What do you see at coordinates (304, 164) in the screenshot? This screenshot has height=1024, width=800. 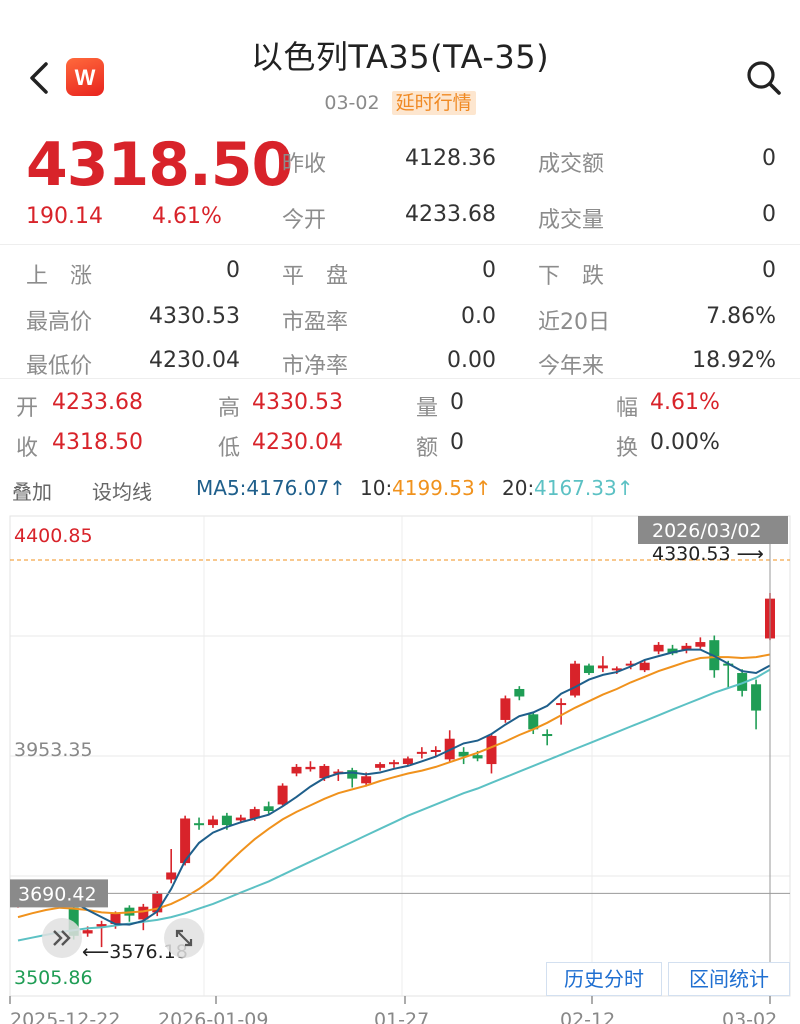 I see `prev-close-label: 昨收` at bounding box center [304, 164].